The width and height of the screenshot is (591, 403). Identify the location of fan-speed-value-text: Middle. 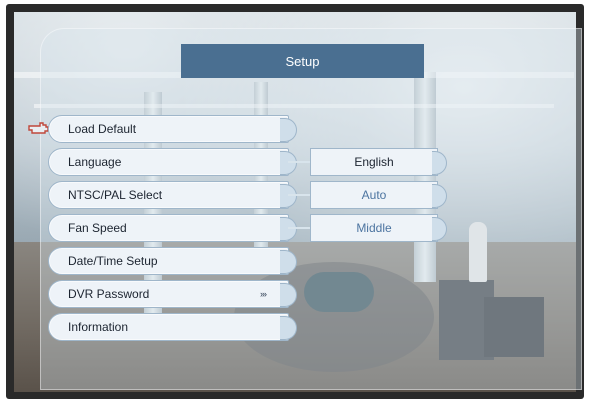
(374, 228).